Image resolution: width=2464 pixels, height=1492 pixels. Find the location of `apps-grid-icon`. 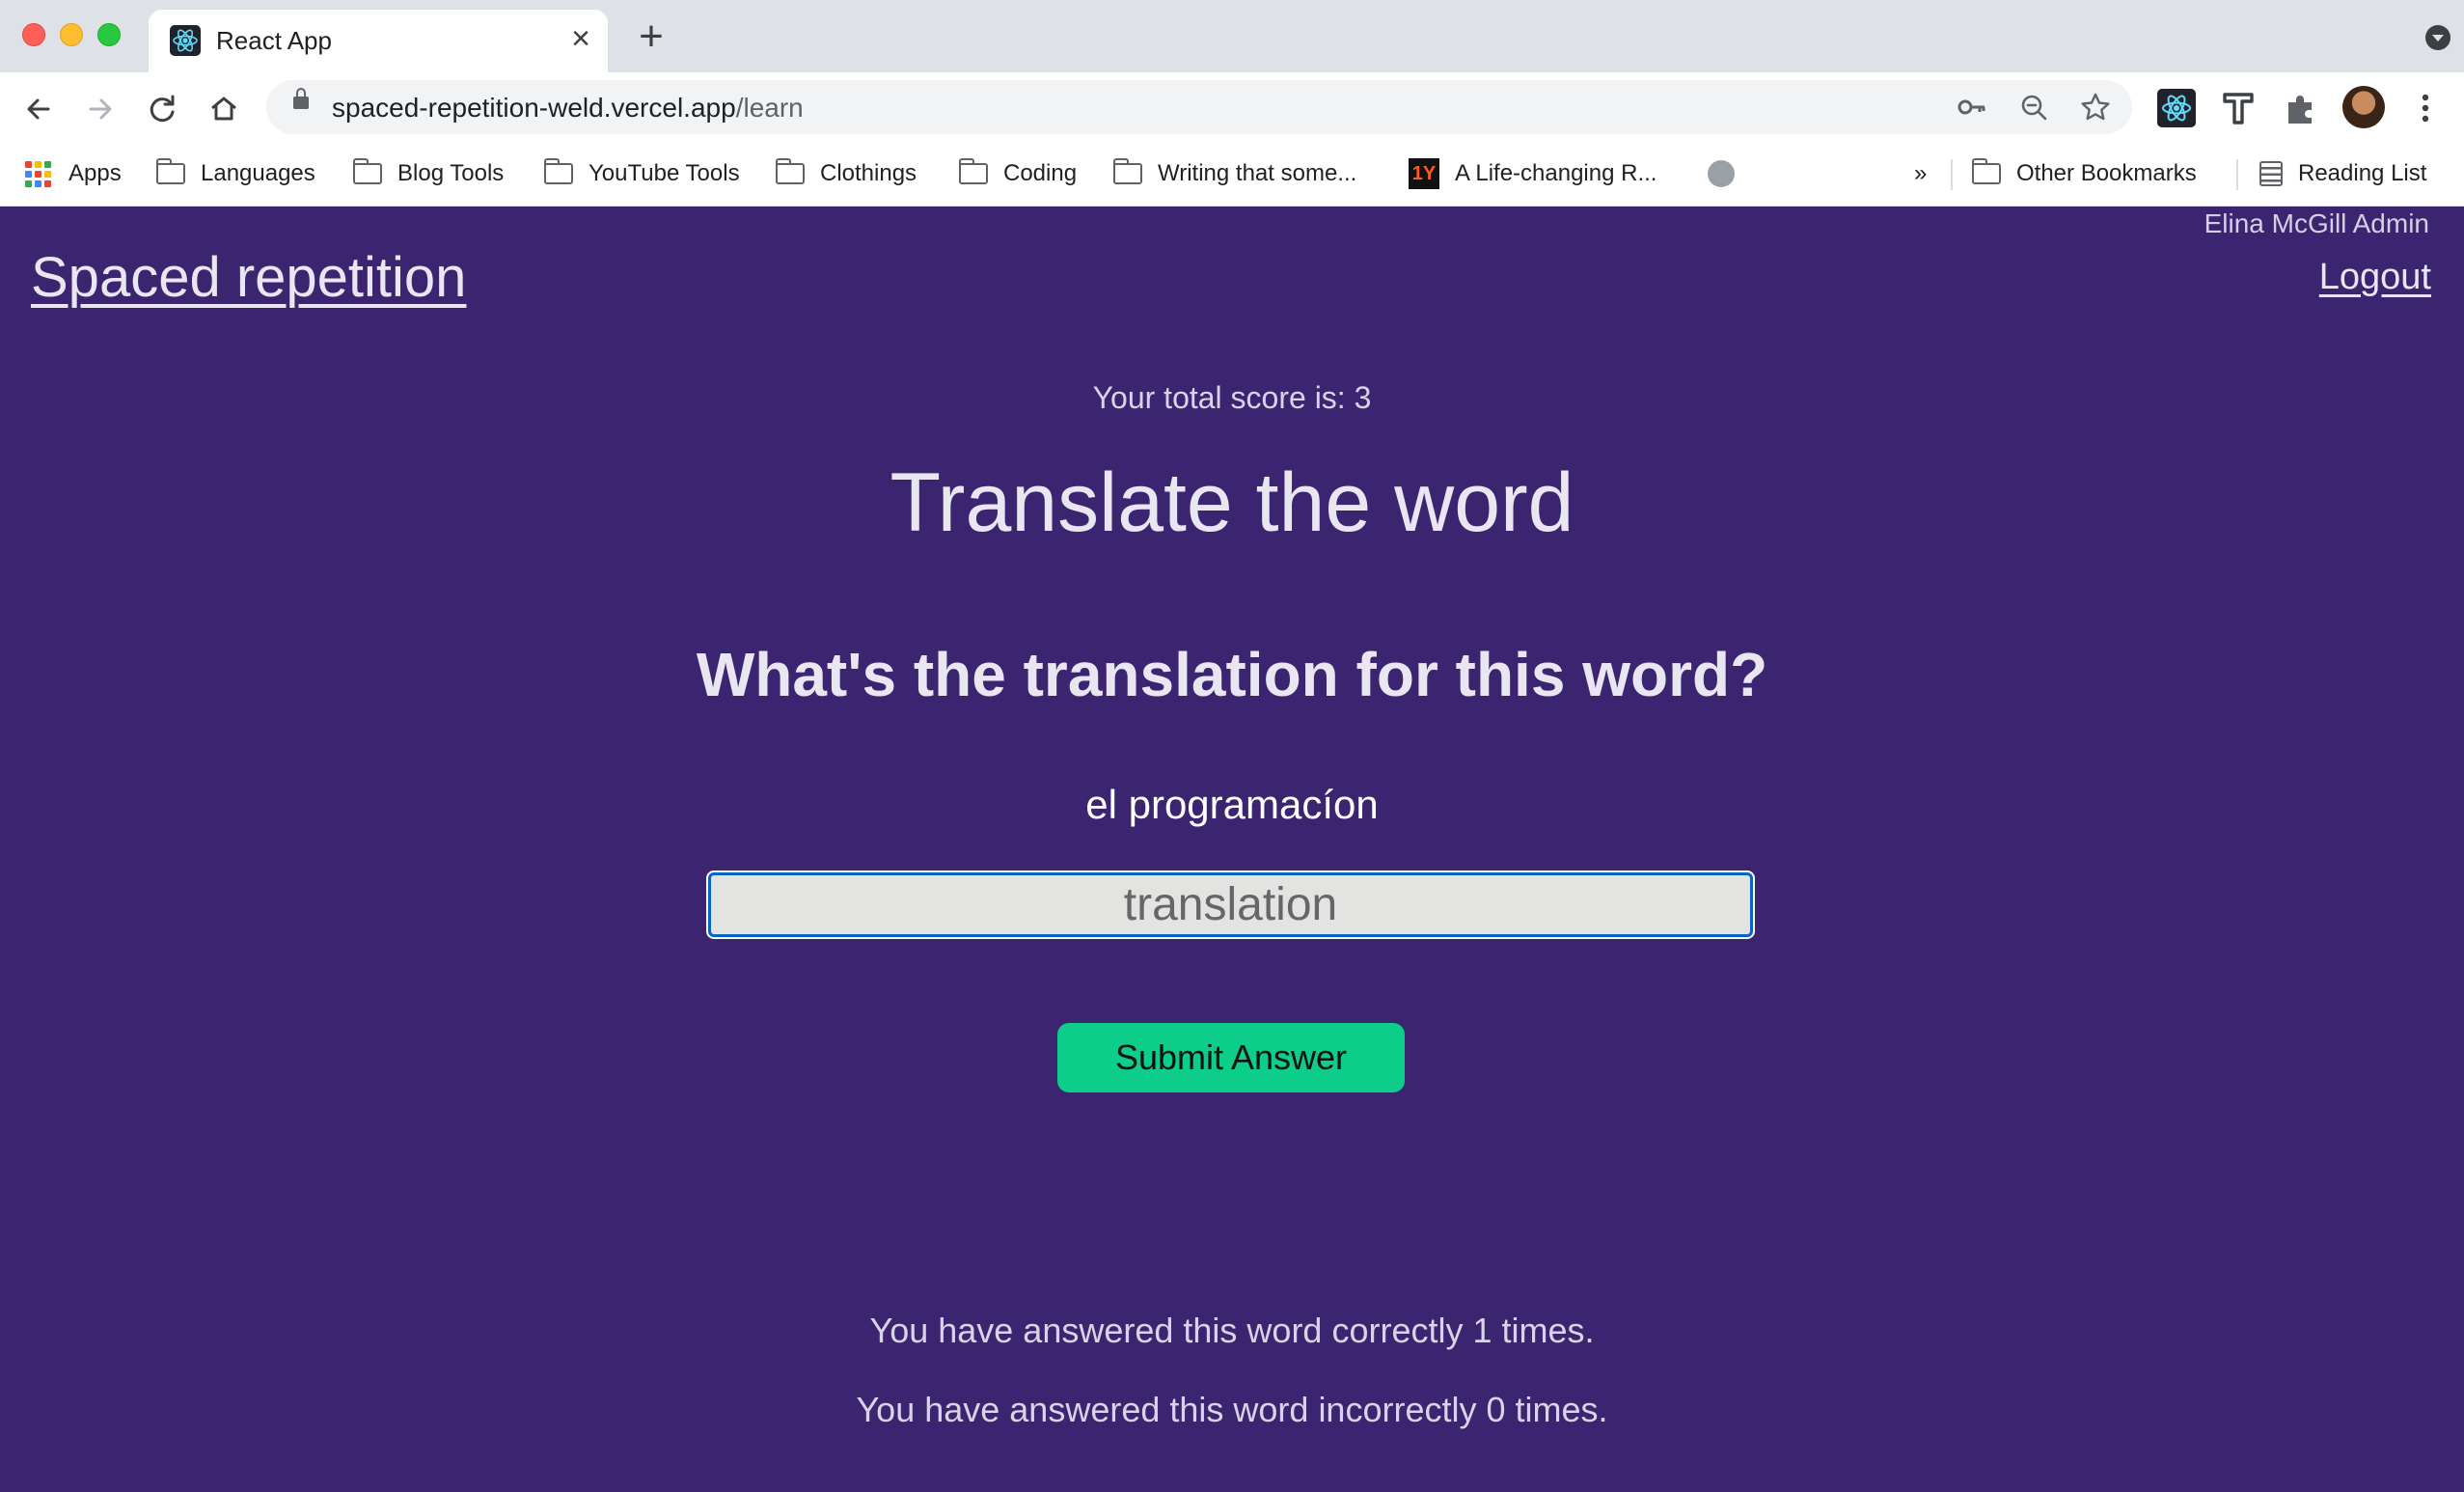

apps-grid-icon is located at coordinates (38, 173).